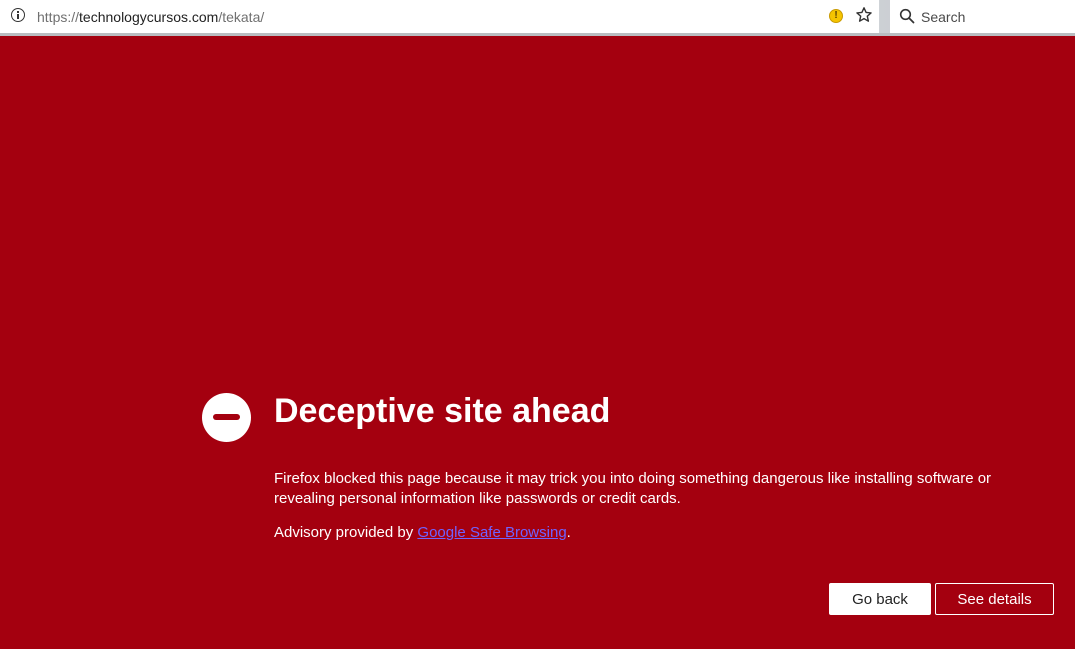 This screenshot has width=1075, height=649. What do you see at coordinates (907, 16) in the screenshot?
I see `search-icon` at bounding box center [907, 16].